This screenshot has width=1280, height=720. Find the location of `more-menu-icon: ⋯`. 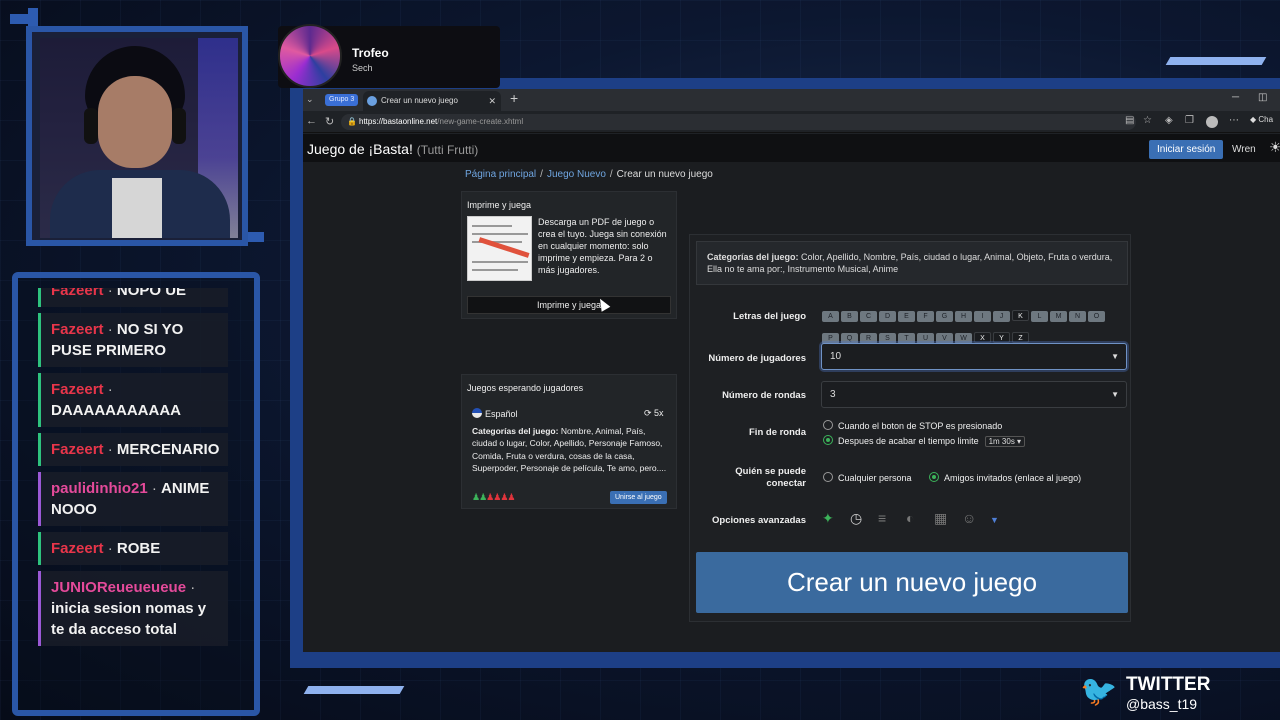

more-menu-icon: ⋯ is located at coordinates (1234, 120).